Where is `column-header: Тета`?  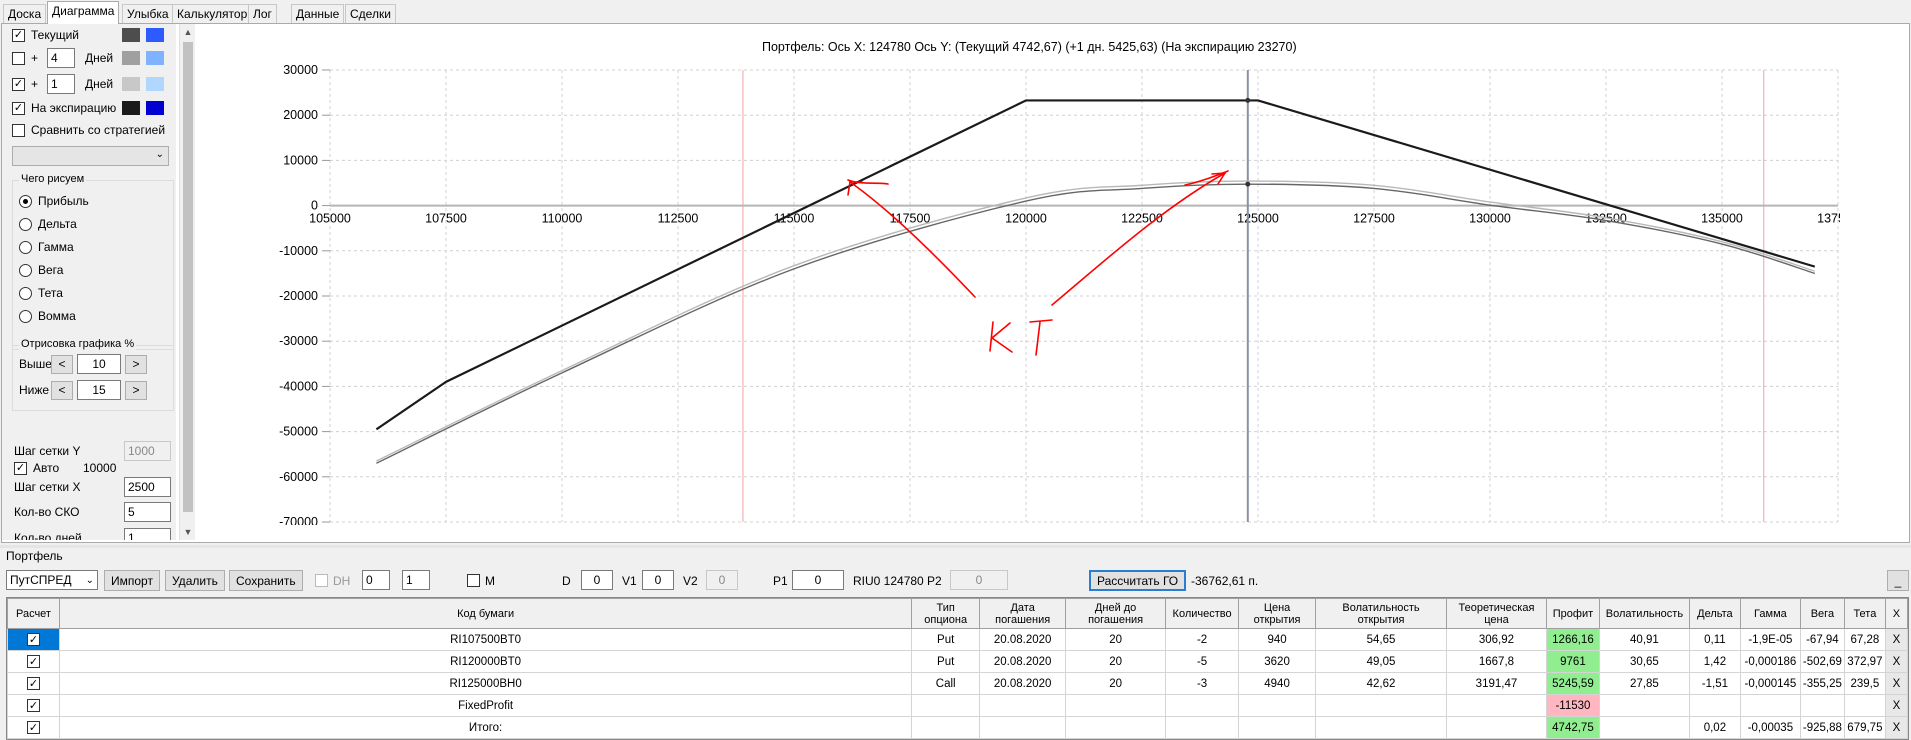
column-header: Тета is located at coordinates (1864, 613).